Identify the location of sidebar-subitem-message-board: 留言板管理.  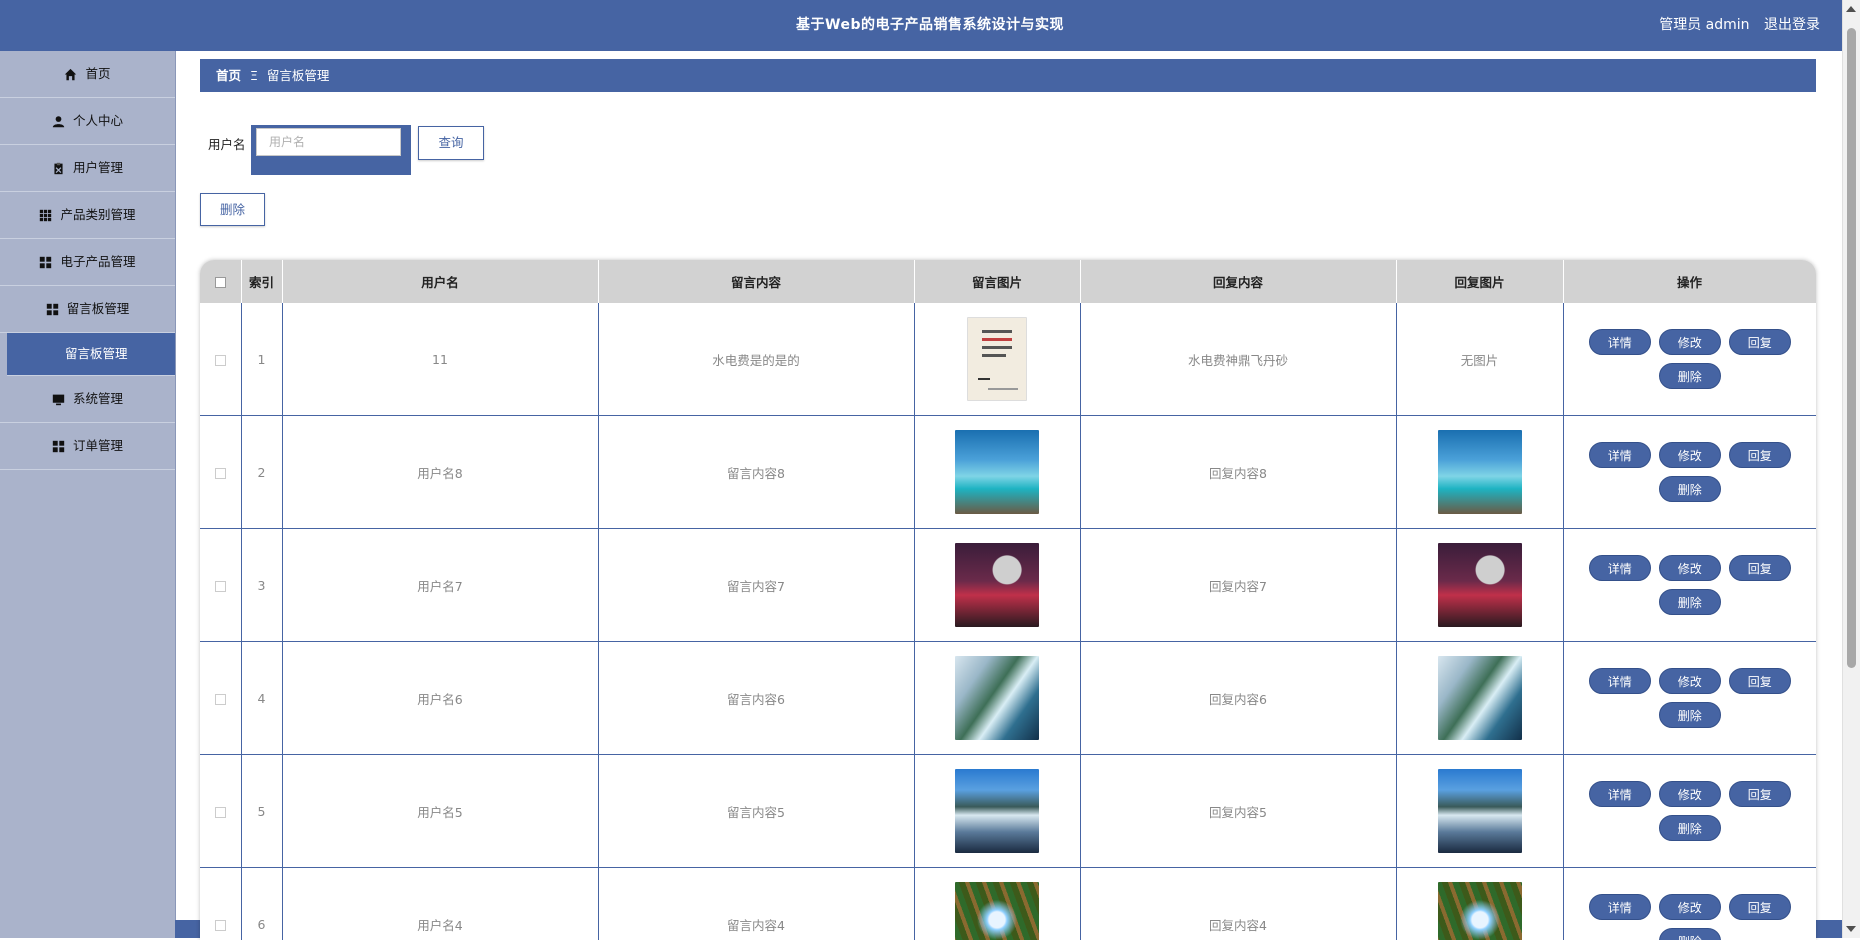
(91, 354).